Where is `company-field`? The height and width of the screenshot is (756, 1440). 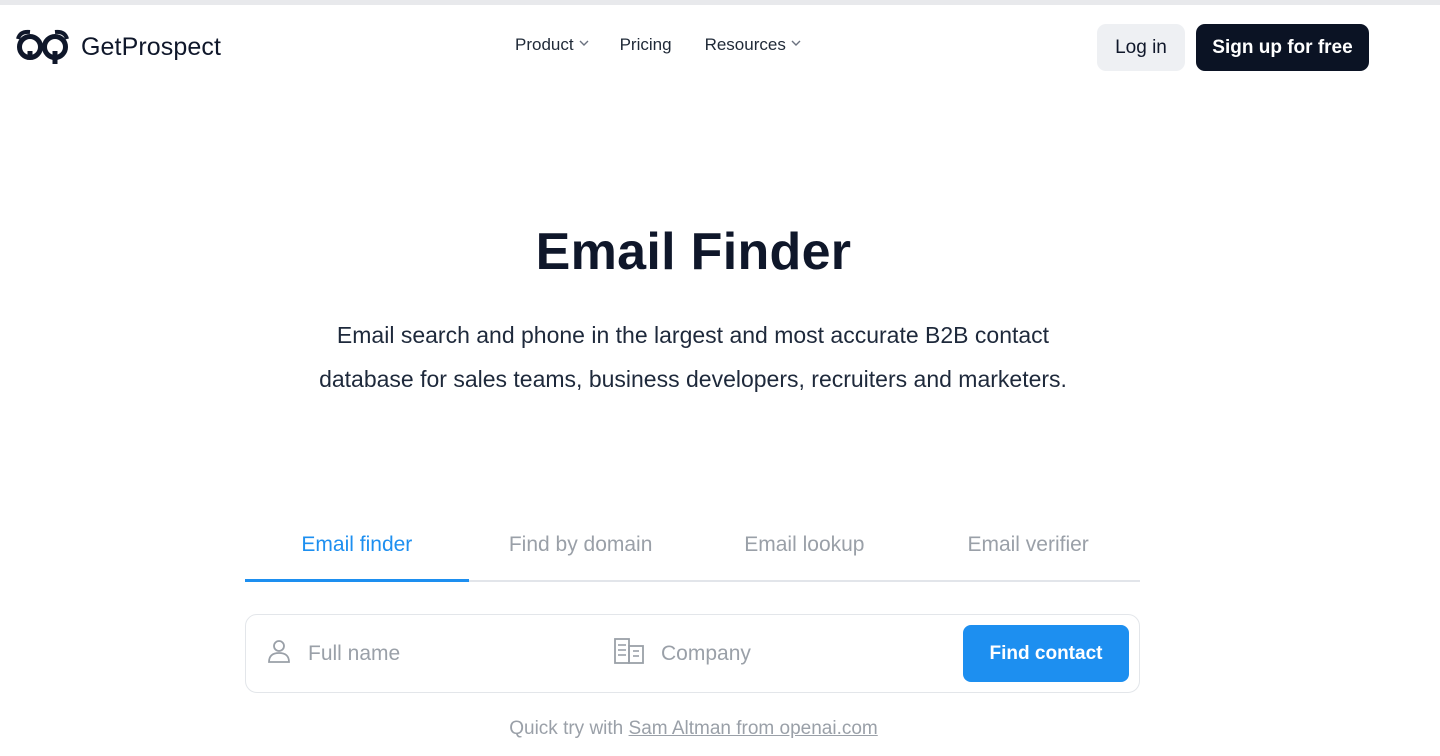
company-field is located at coordinates (783, 653).